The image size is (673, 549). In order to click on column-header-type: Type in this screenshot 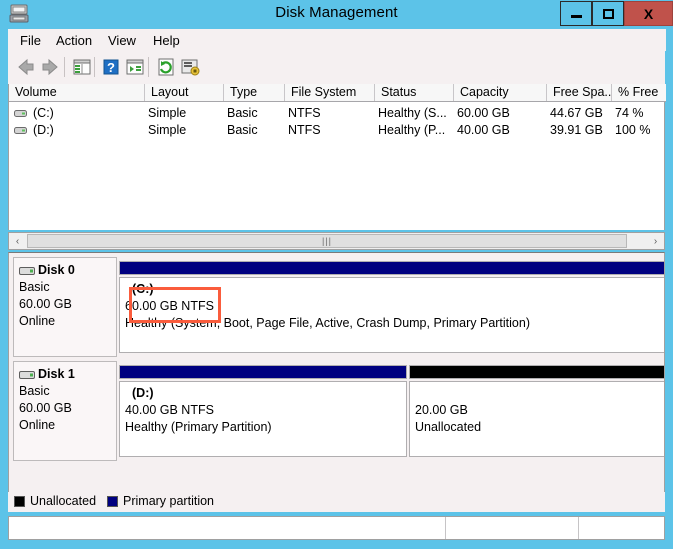, I will do `click(254, 92)`.